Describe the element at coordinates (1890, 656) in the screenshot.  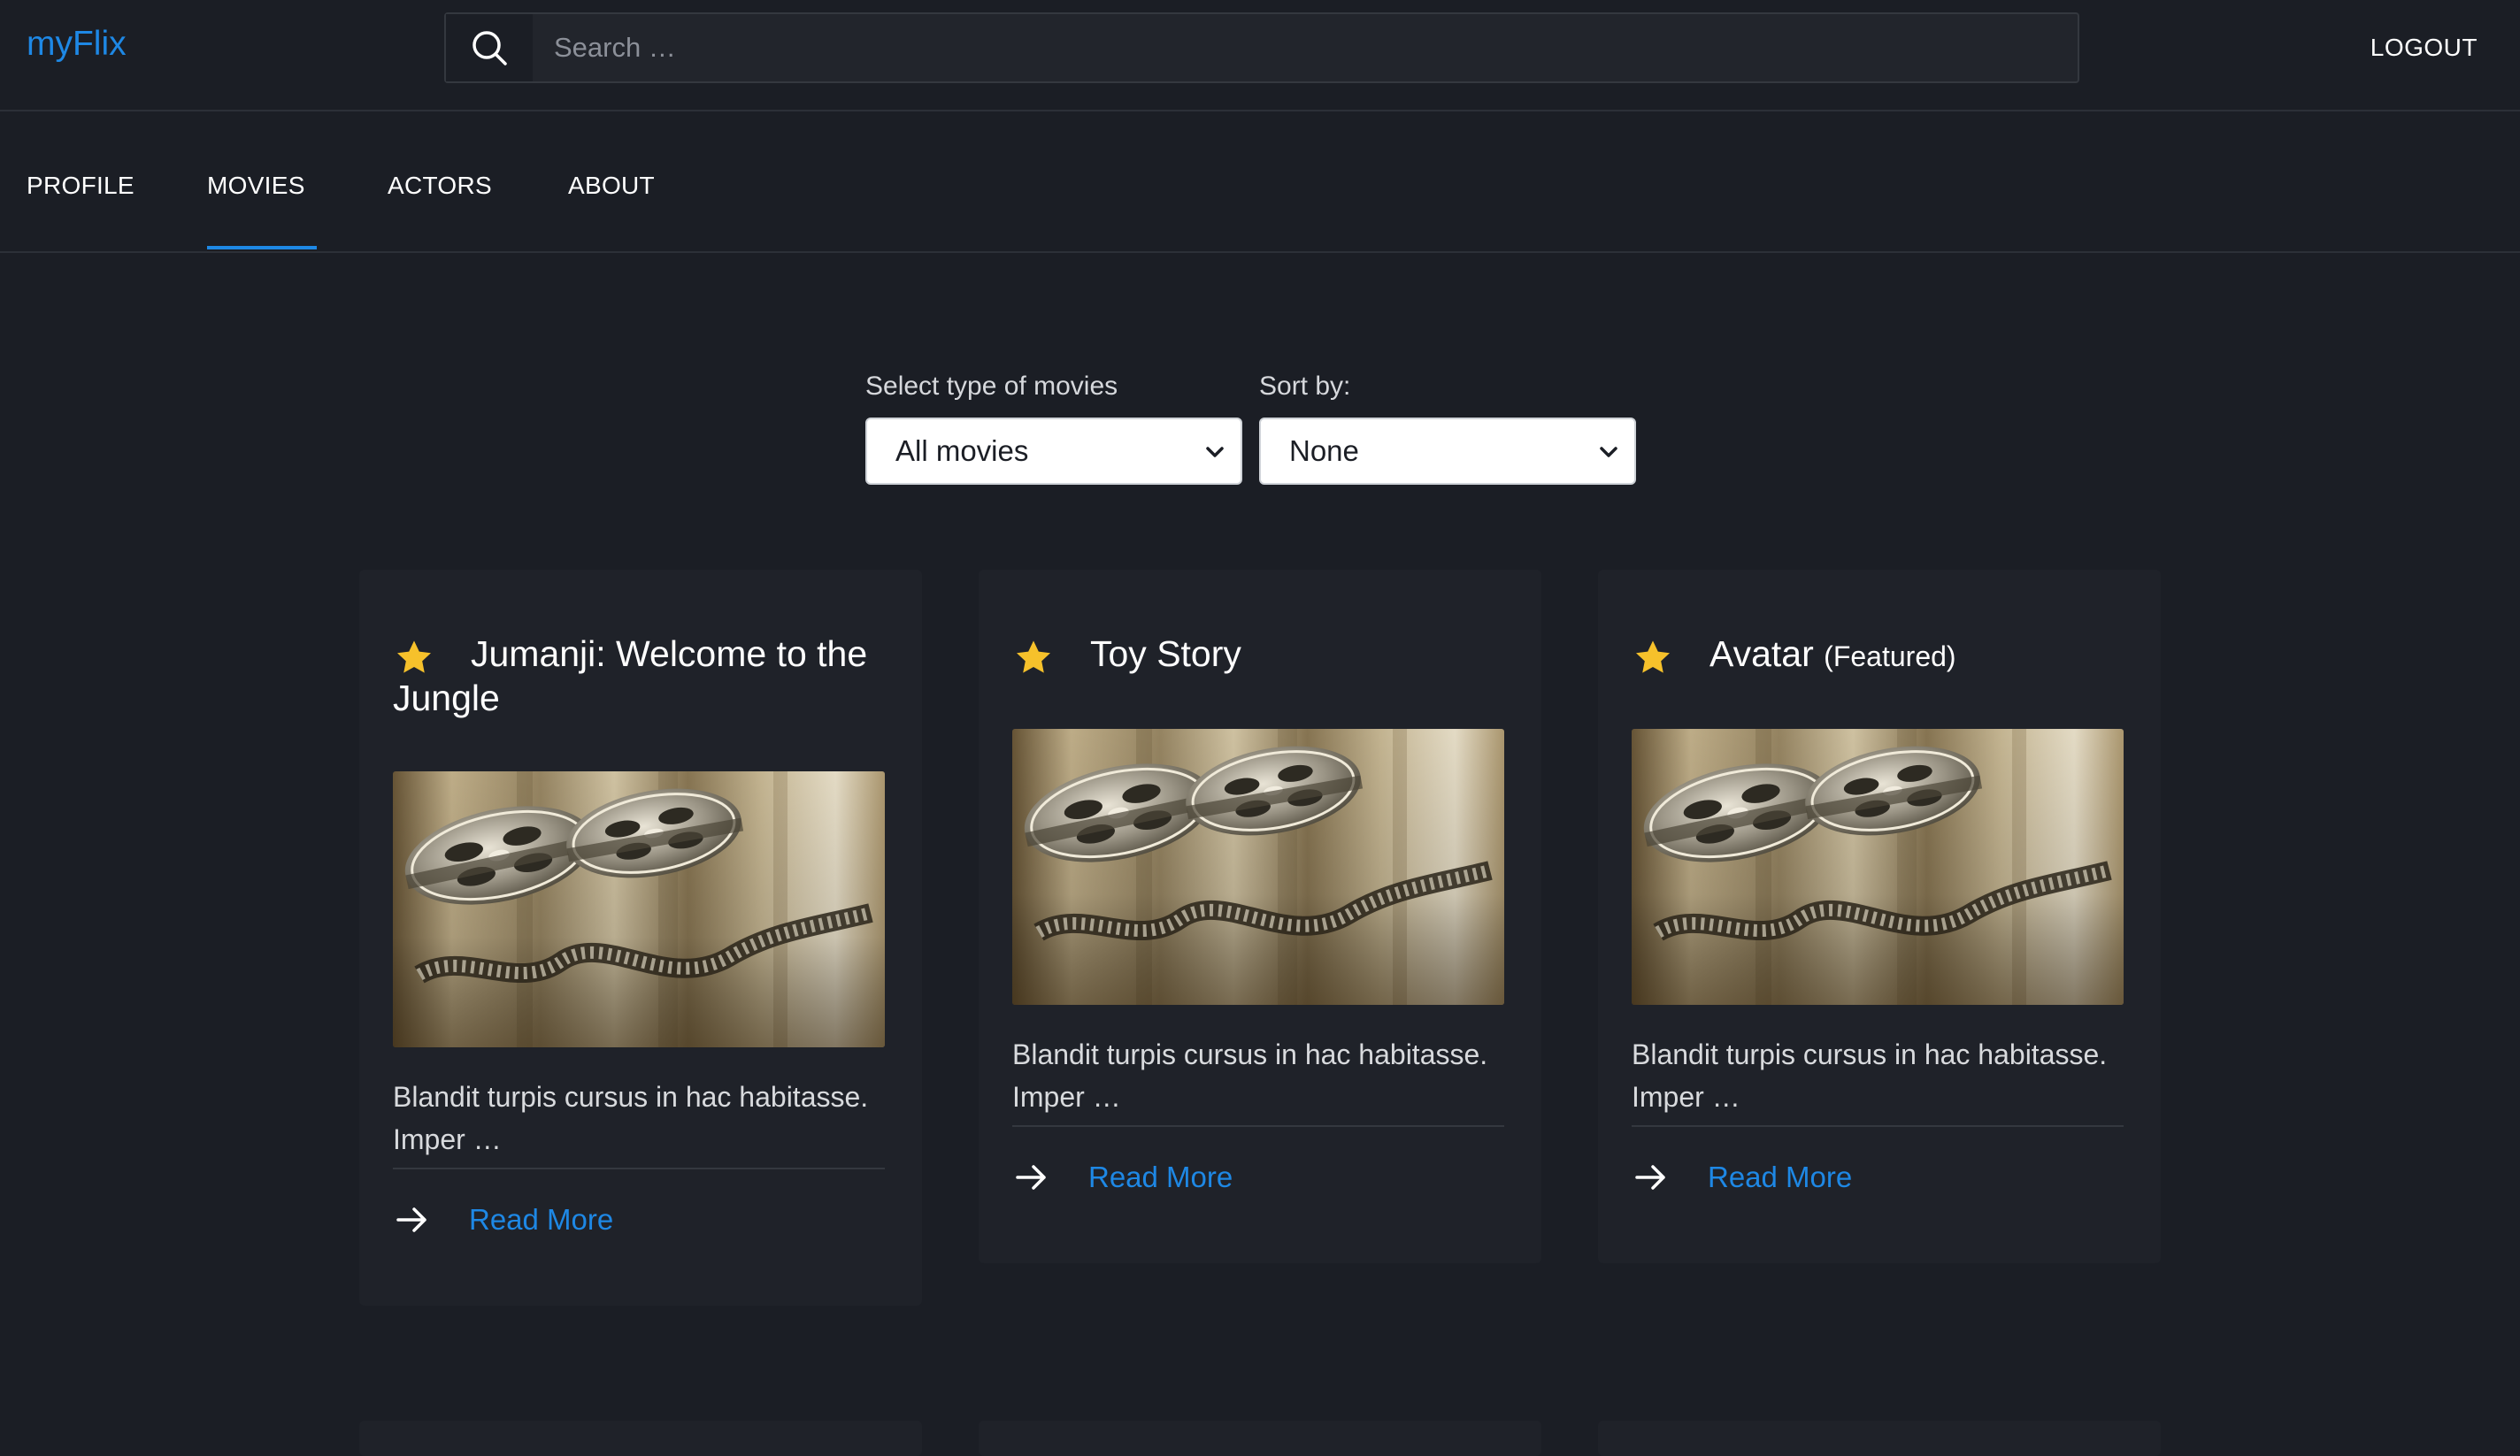
I see `featured-label: (Featured)` at that location.